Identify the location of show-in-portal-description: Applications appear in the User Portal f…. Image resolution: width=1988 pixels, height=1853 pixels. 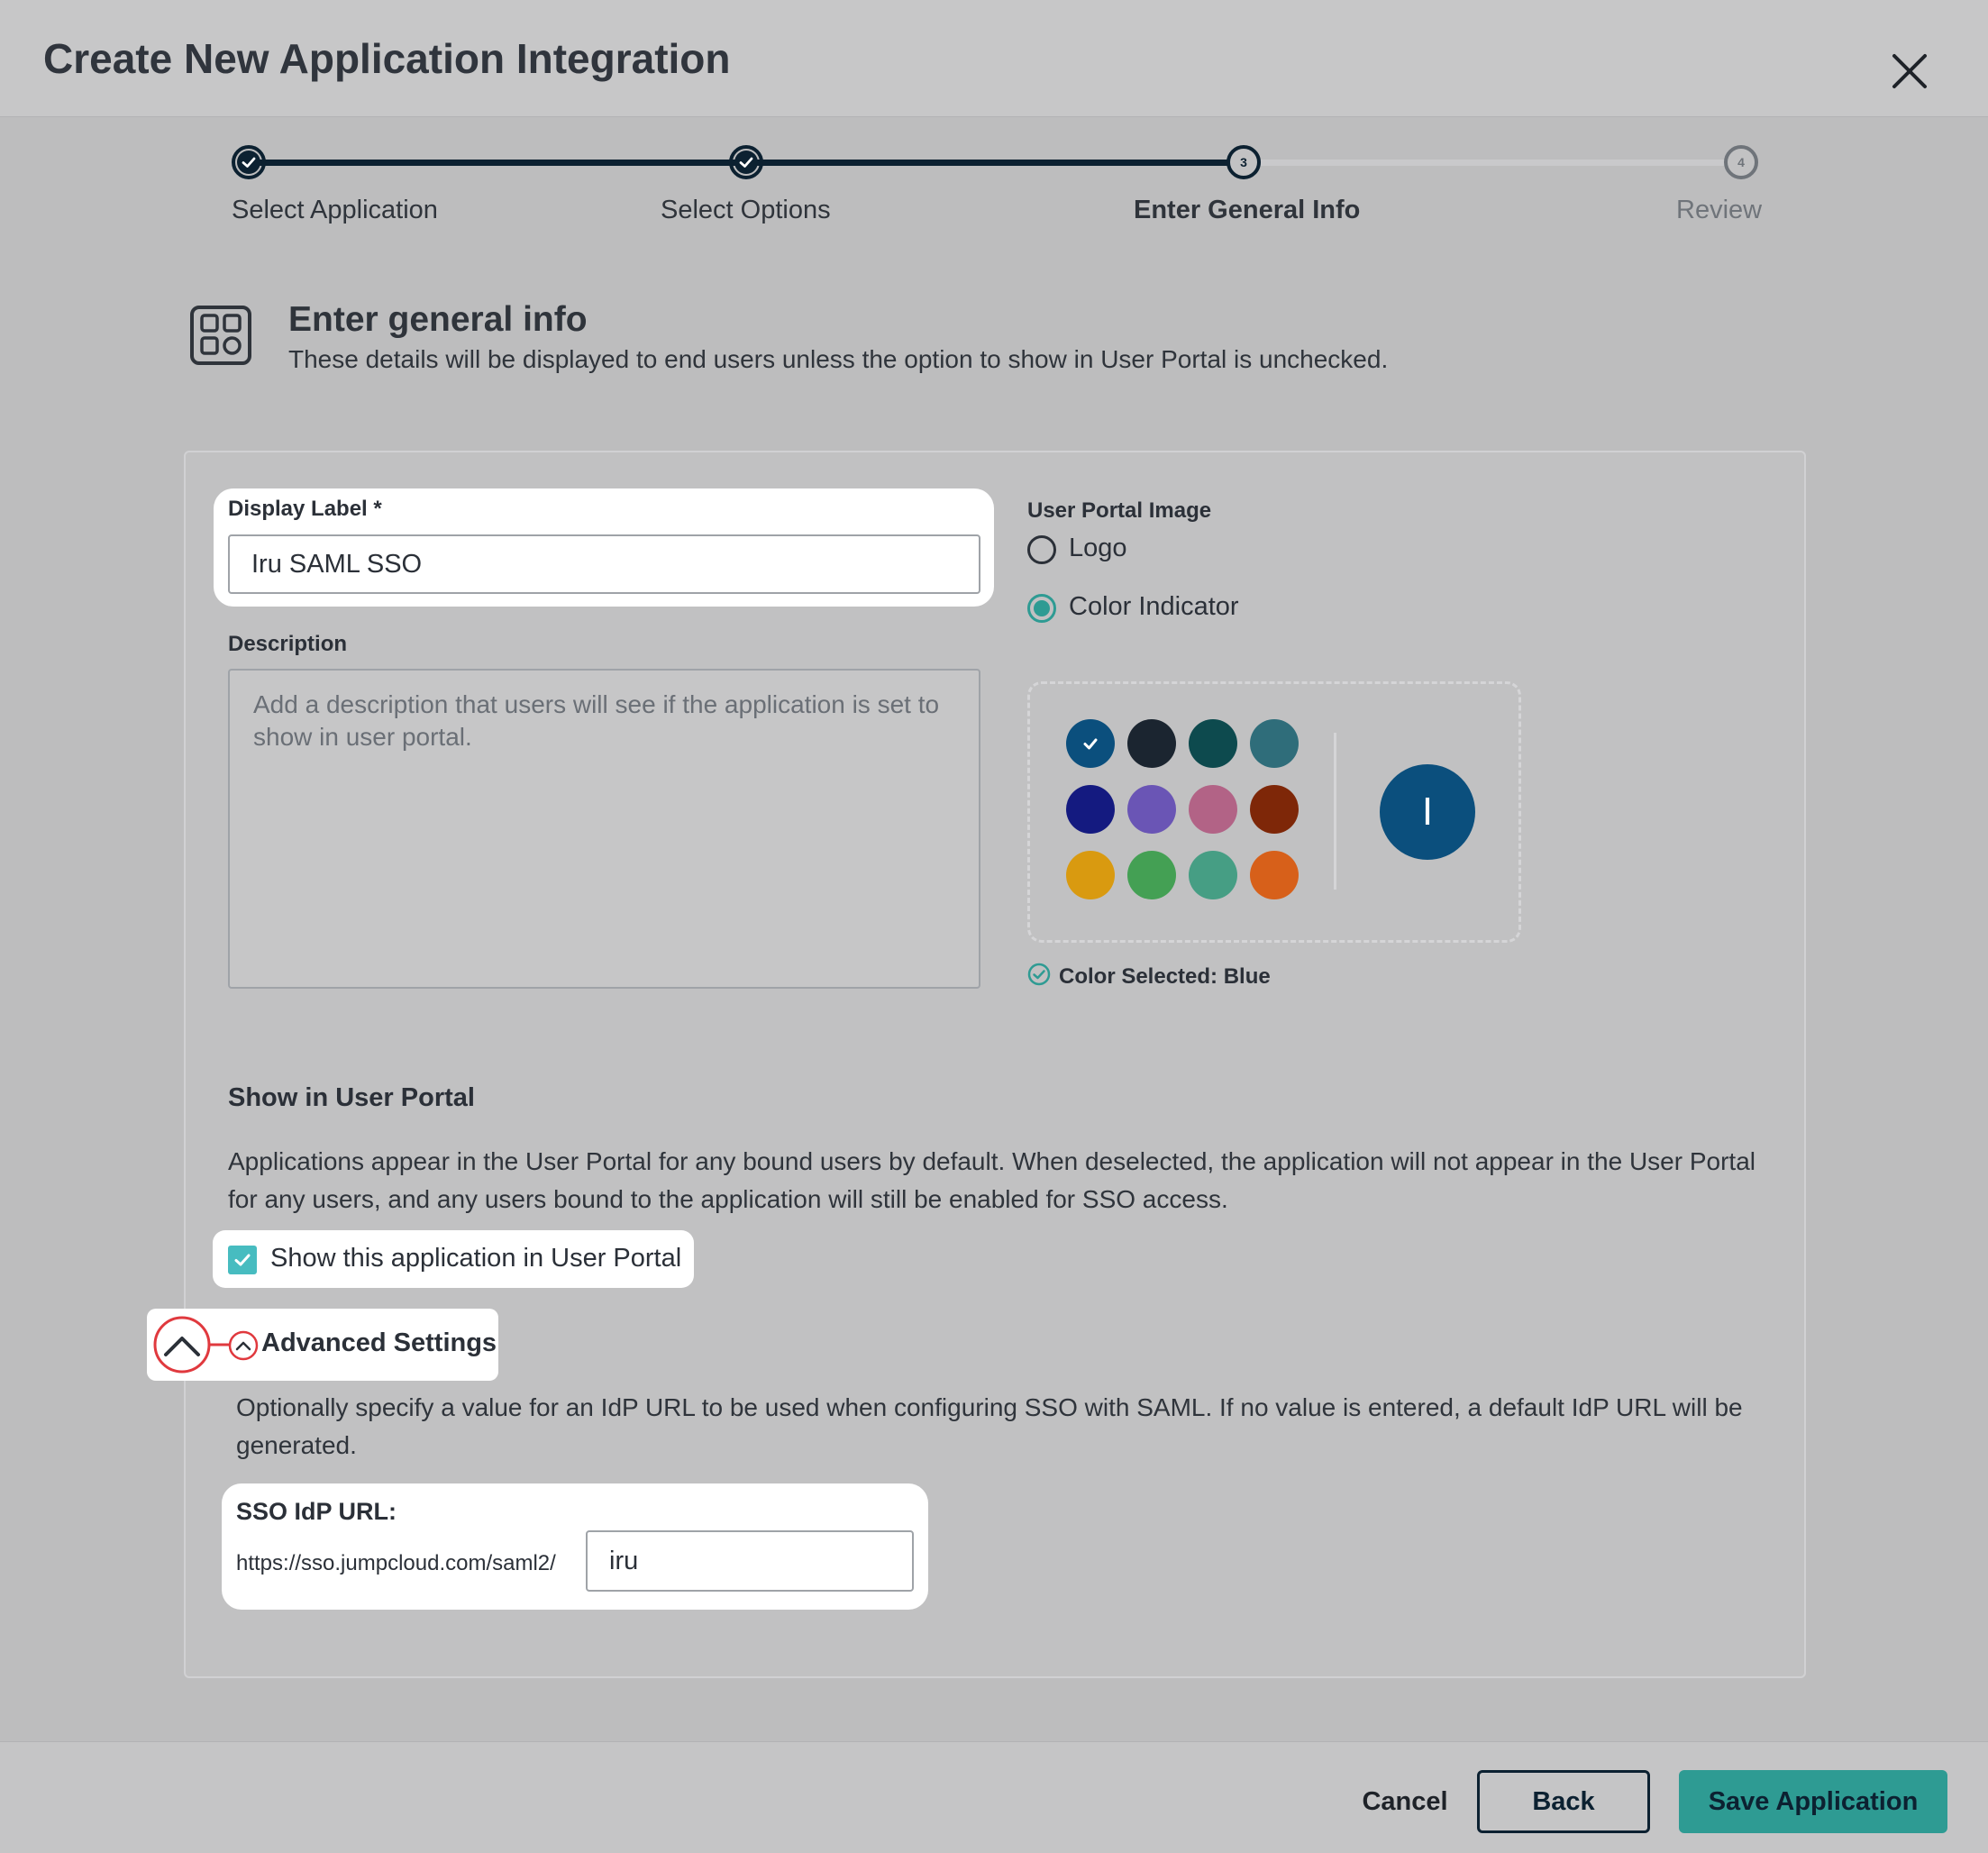
(992, 1180).